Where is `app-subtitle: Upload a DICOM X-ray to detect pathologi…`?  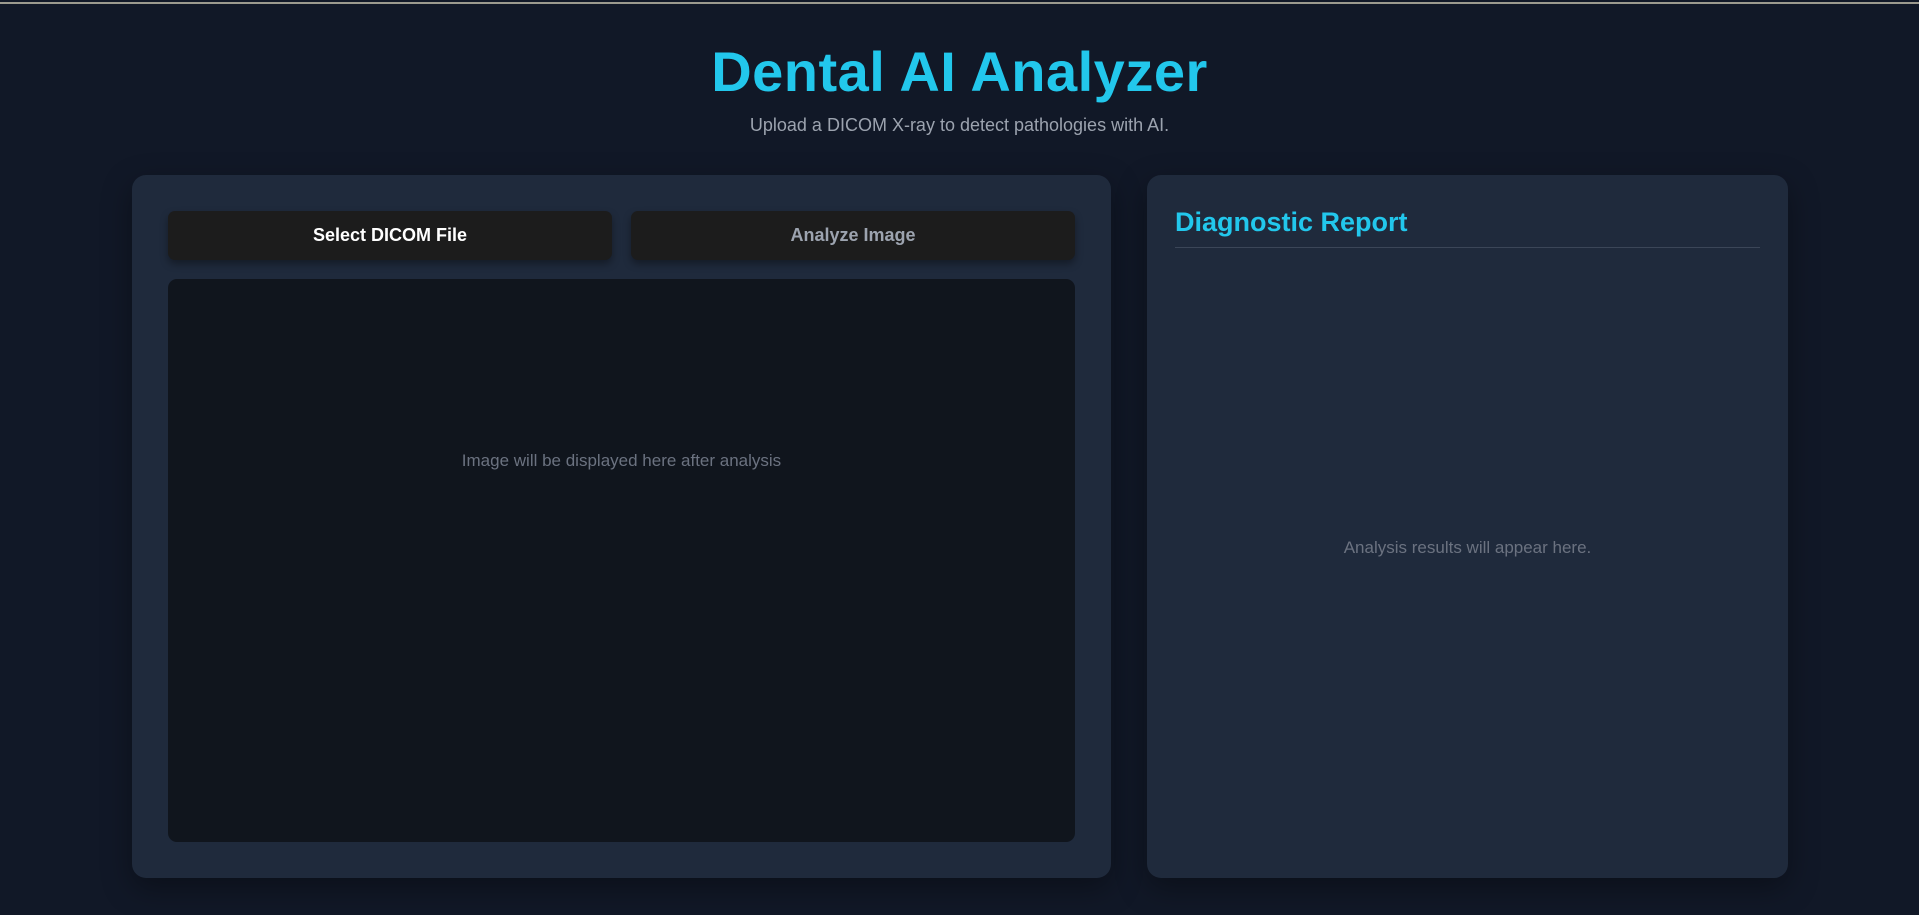 app-subtitle: Upload a DICOM X-ray to detect pathologi… is located at coordinates (959, 125).